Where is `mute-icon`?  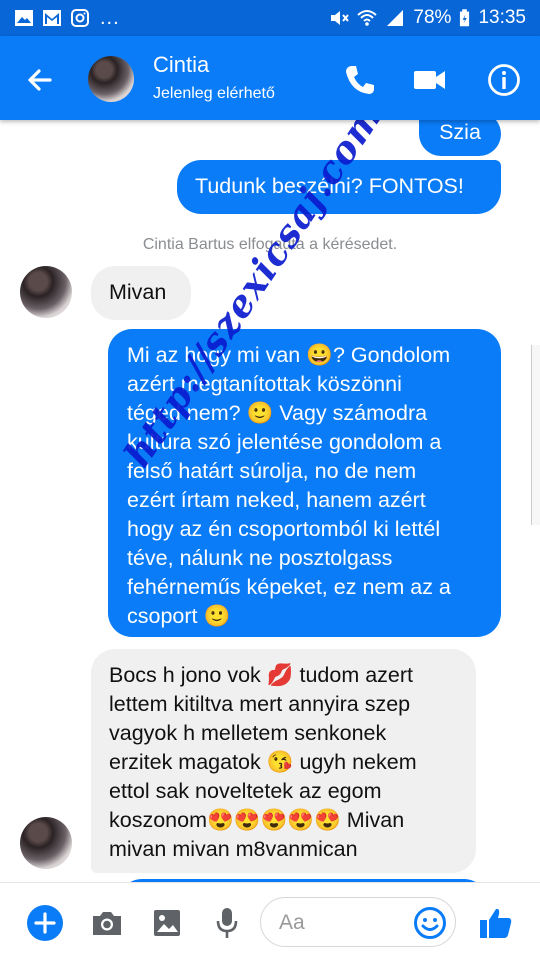 mute-icon is located at coordinates (340, 18).